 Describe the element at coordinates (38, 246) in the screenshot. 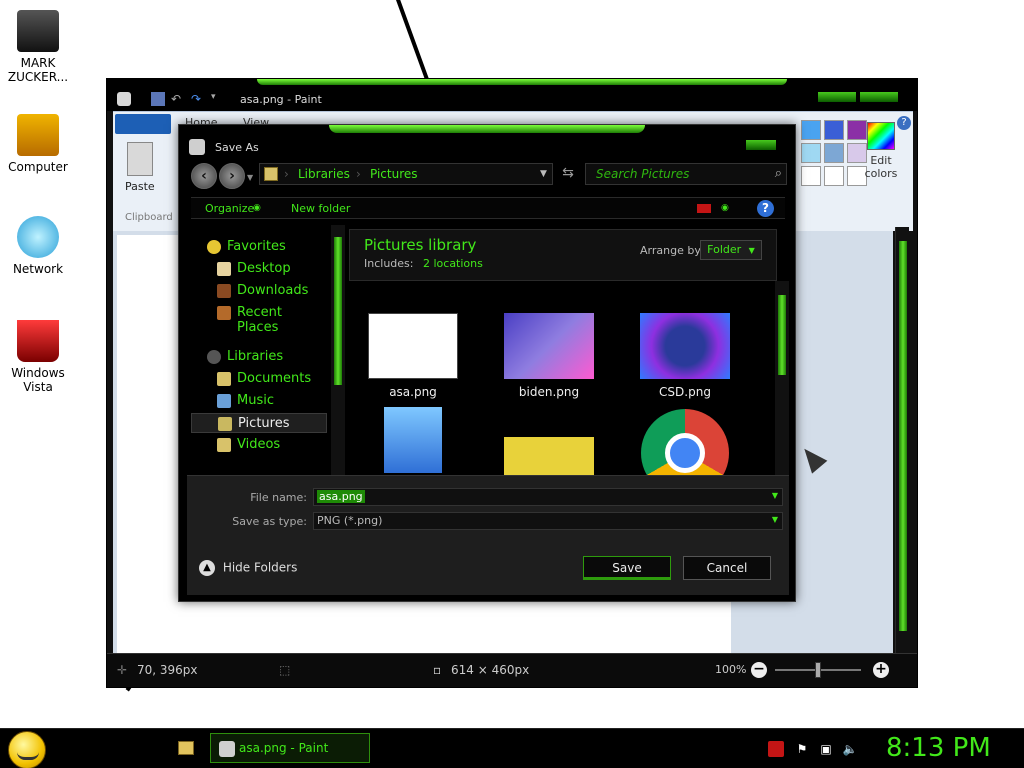

I see `desktop-icon-network: Network` at that location.